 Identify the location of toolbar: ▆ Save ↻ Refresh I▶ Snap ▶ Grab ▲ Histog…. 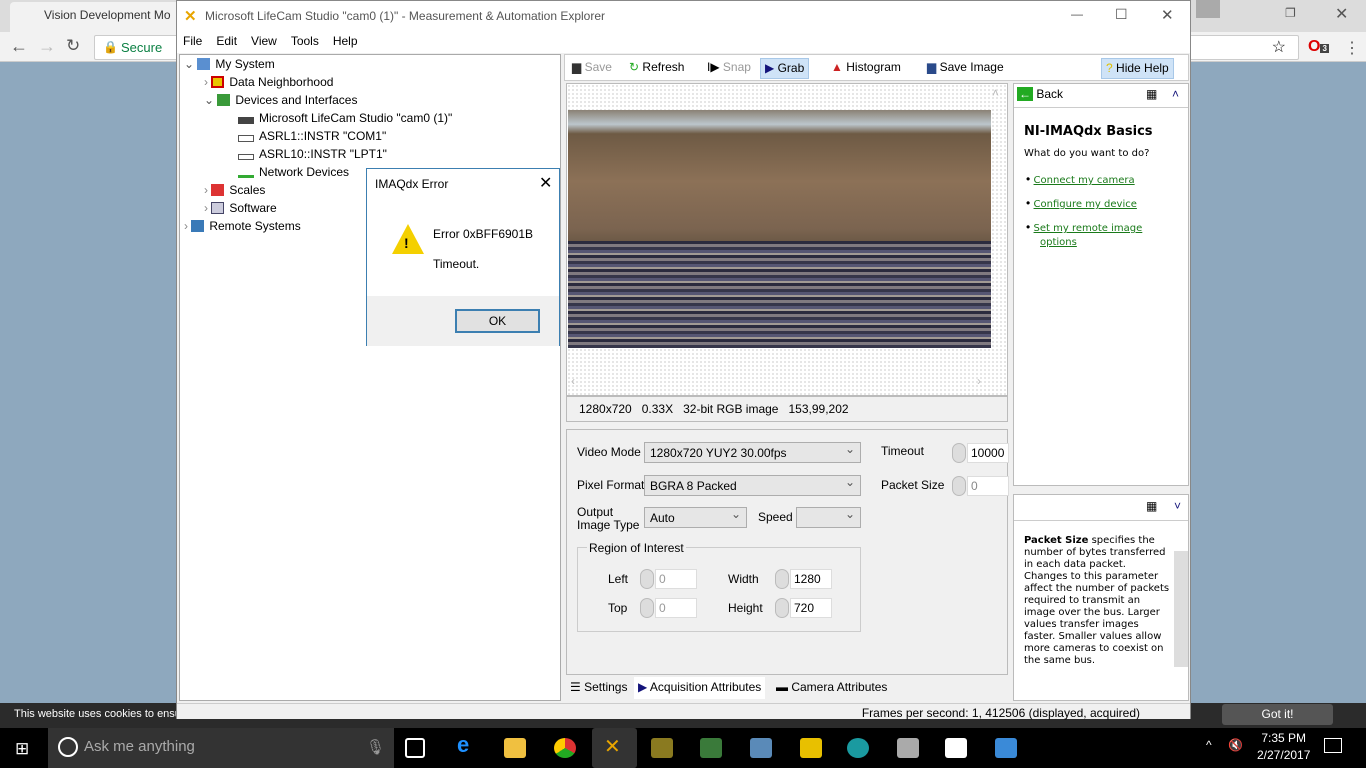
(876, 67).